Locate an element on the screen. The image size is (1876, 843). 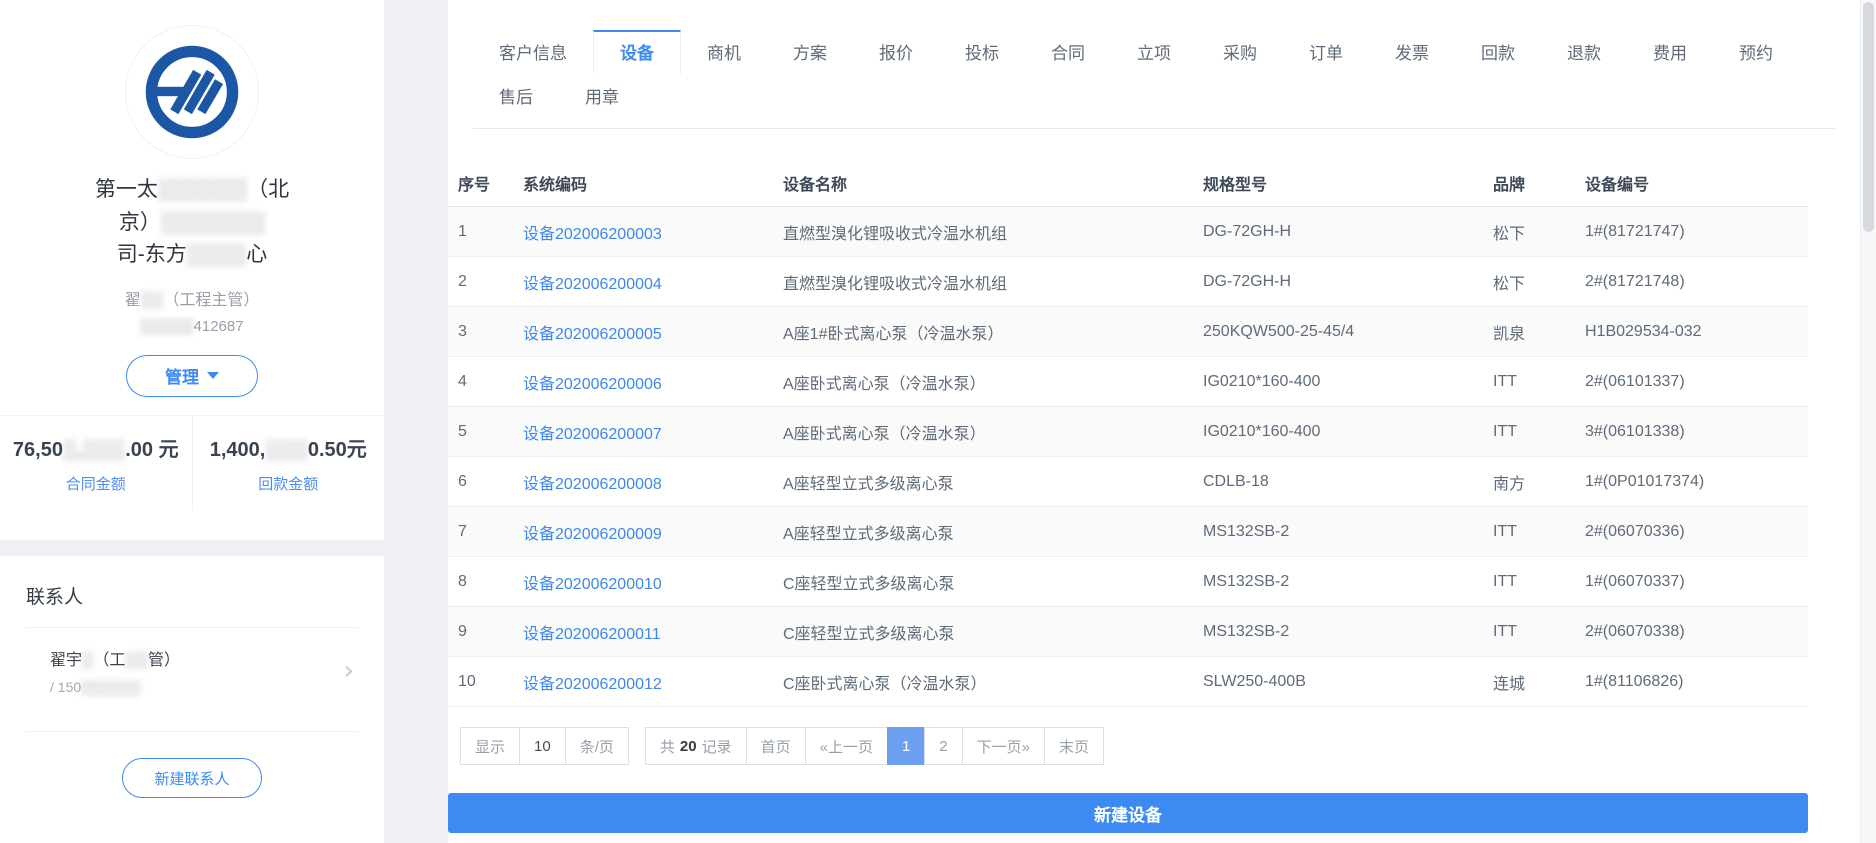
cell-system-code: 设备202006200008 is located at coordinates (653, 482).